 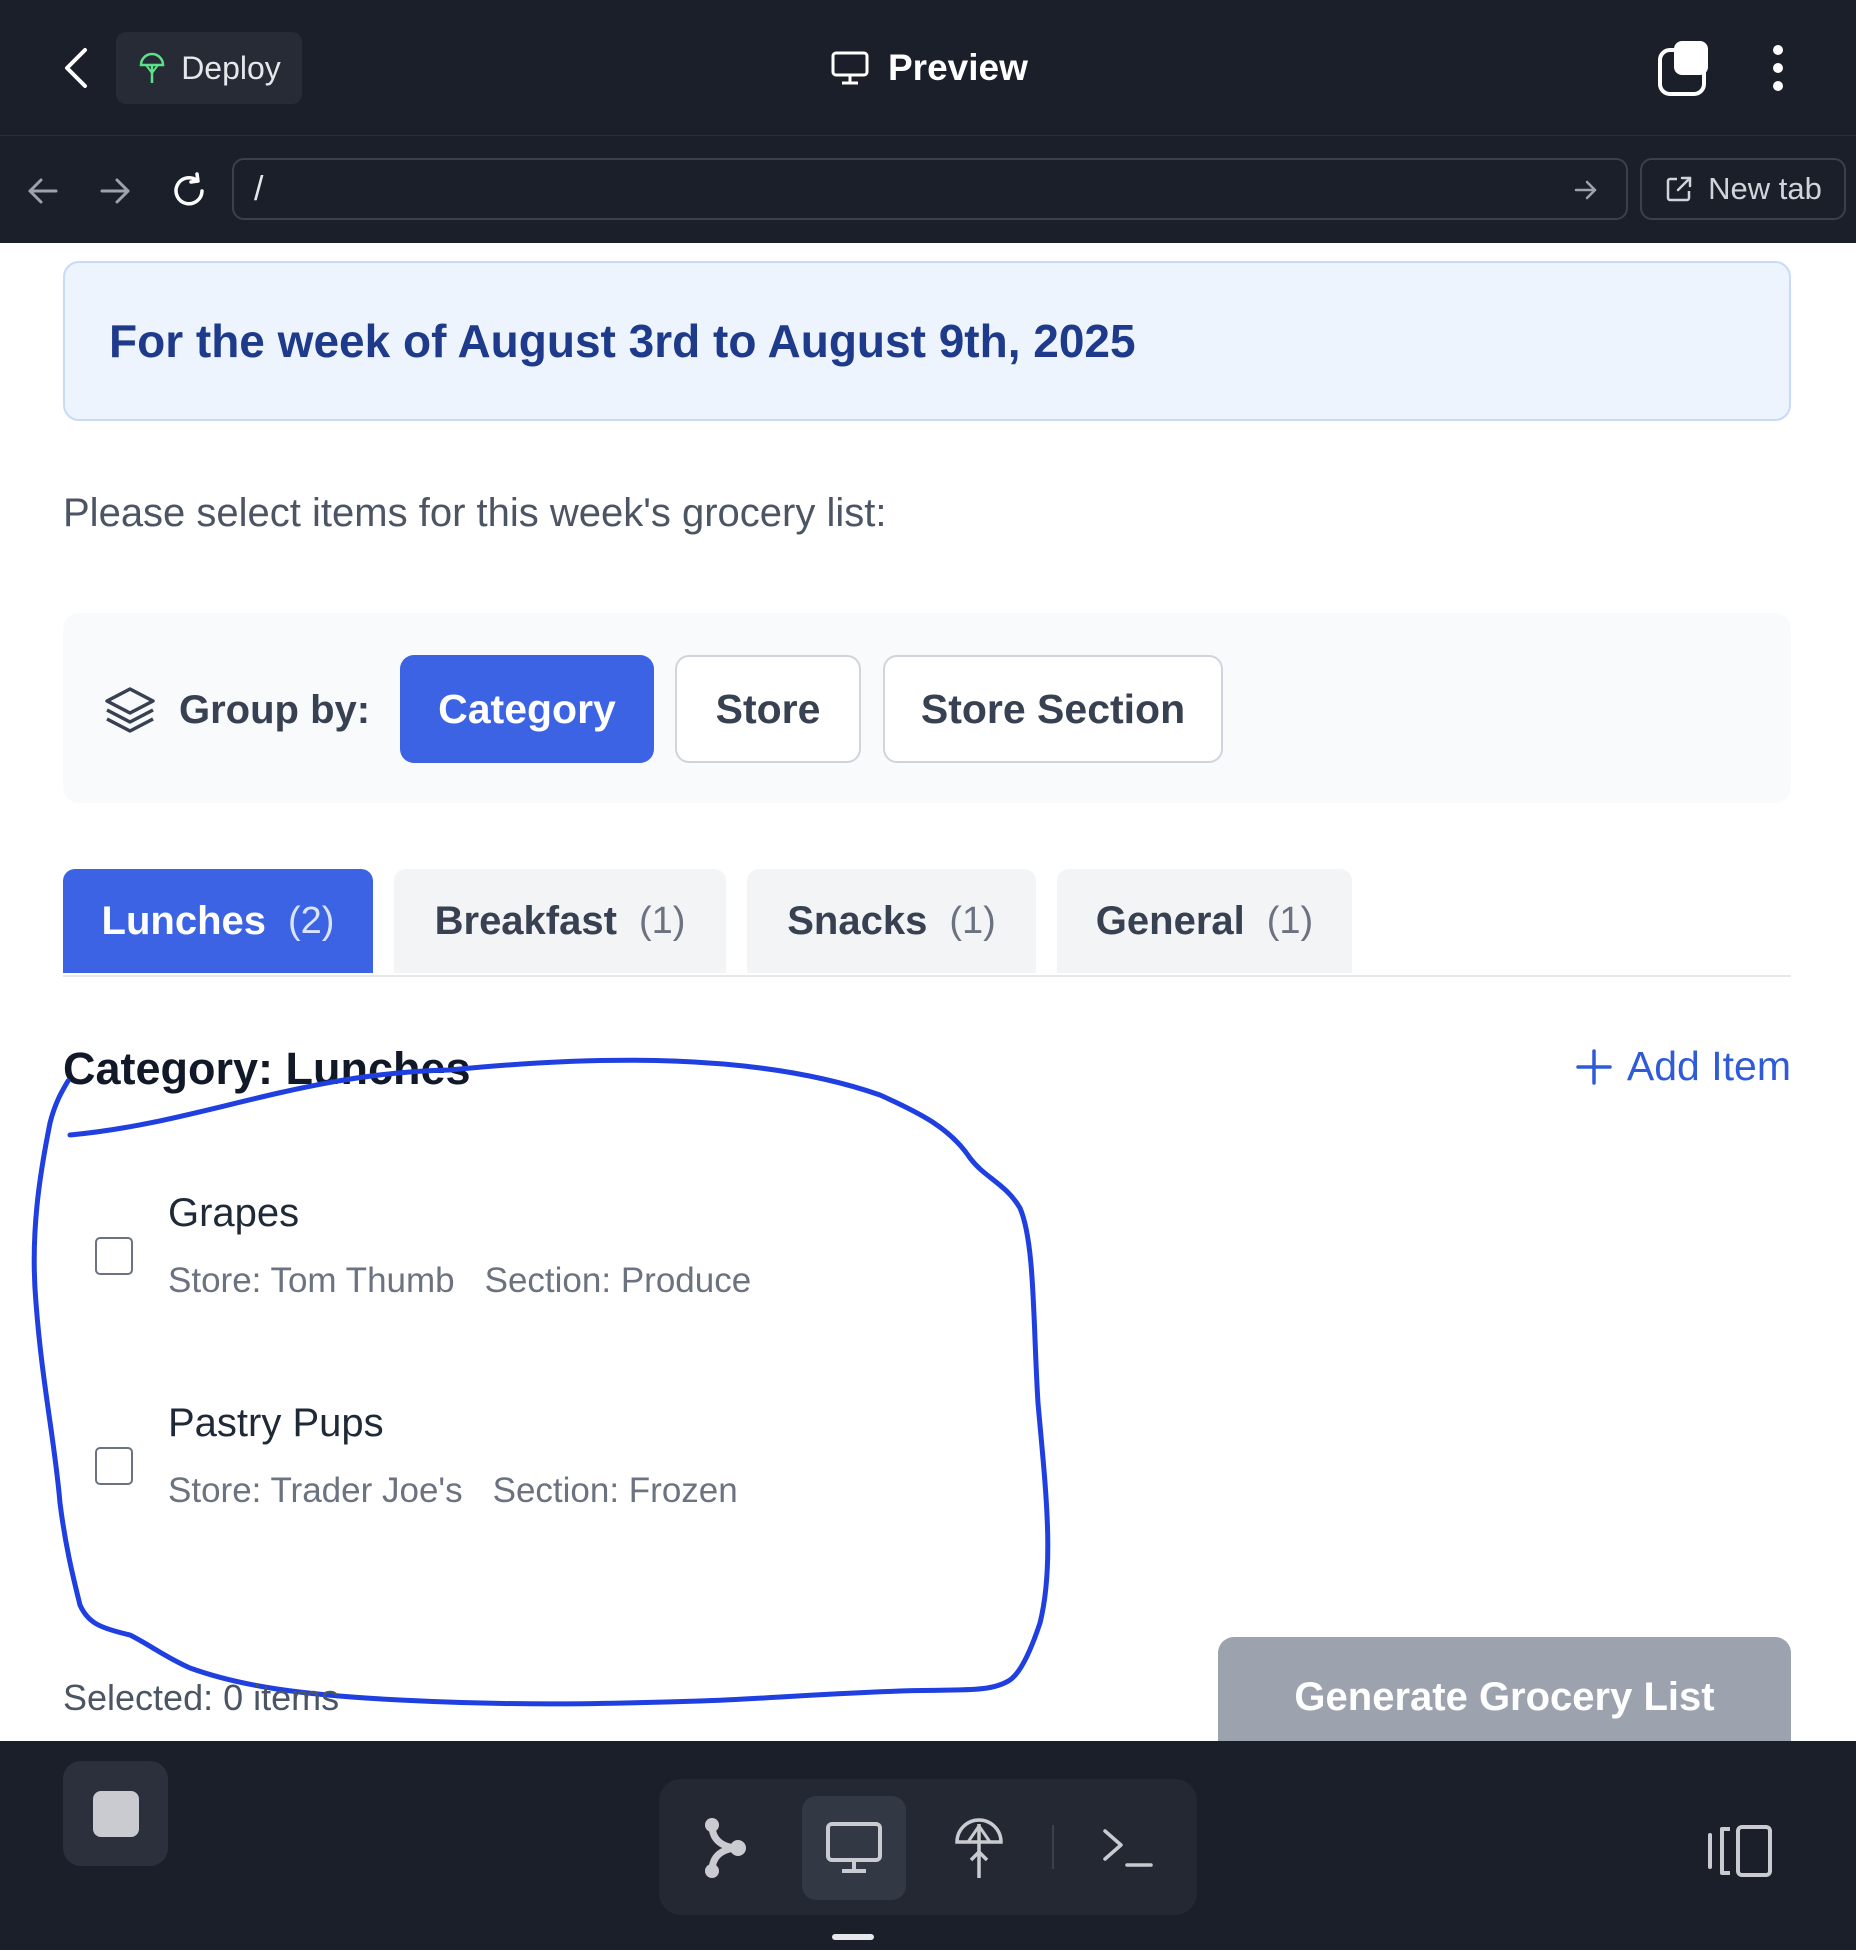 I want to click on dock-toolbar, so click(x=928, y=1847).